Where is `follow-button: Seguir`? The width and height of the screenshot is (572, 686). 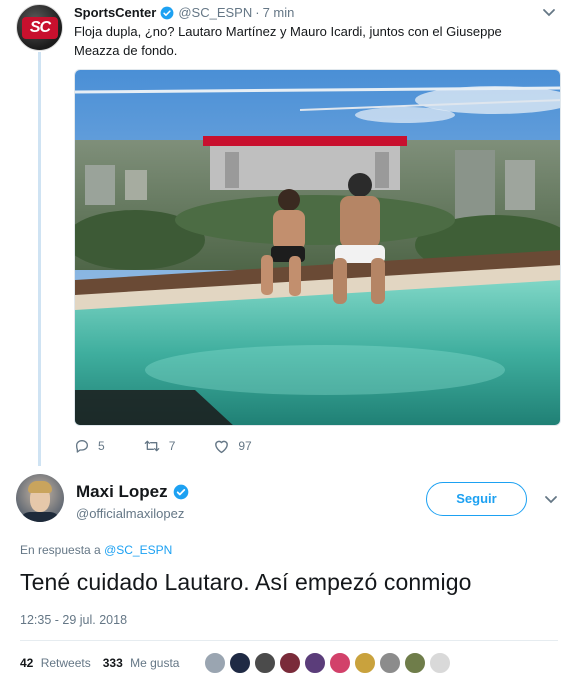 follow-button: Seguir is located at coordinates (476, 499).